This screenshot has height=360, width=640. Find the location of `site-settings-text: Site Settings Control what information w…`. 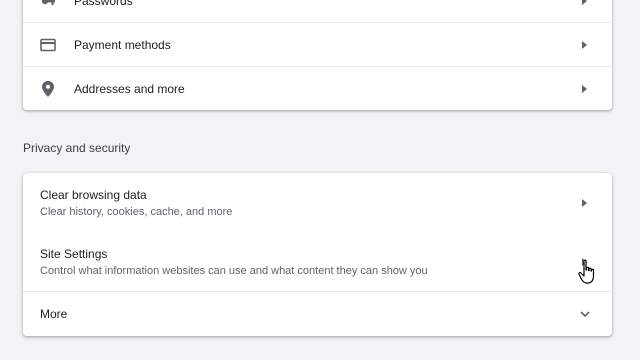

site-settings-text: Site Settings Control what information w… is located at coordinates (234, 262).